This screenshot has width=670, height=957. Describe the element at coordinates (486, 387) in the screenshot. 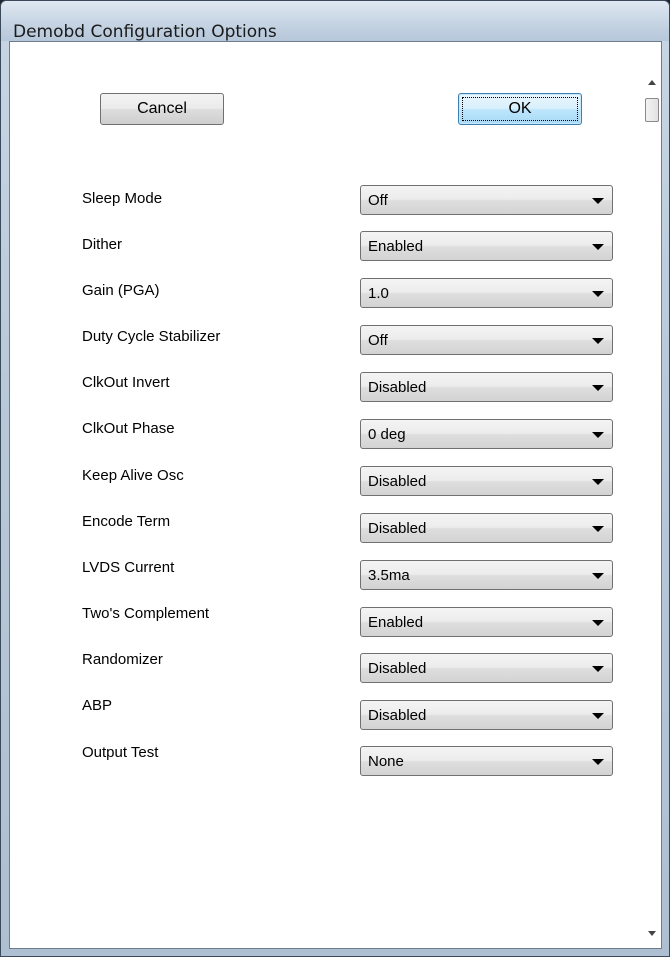

I see `clkout-invert-select: Disabled` at that location.